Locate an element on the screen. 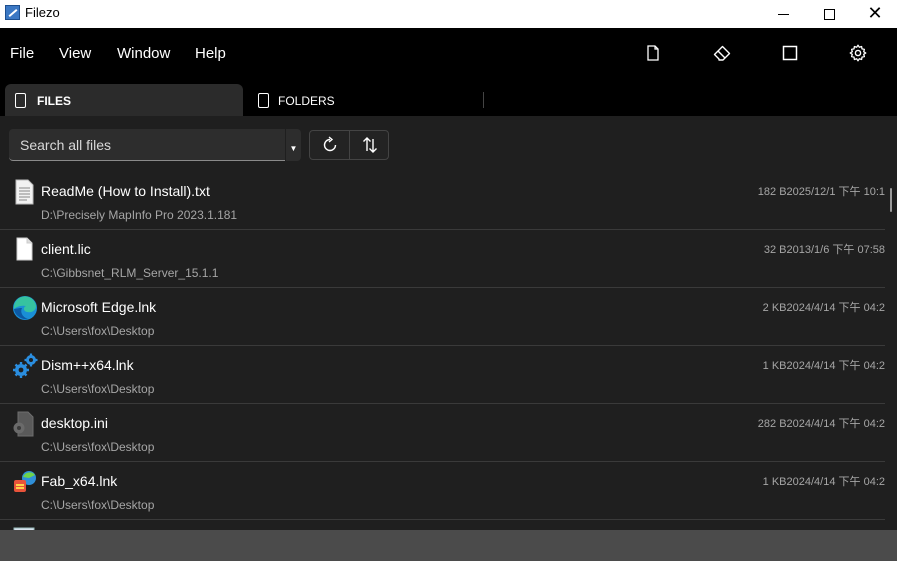  file-path: C:\Gibbsnet_RLM_Server_15.1.1 is located at coordinates (130, 273).